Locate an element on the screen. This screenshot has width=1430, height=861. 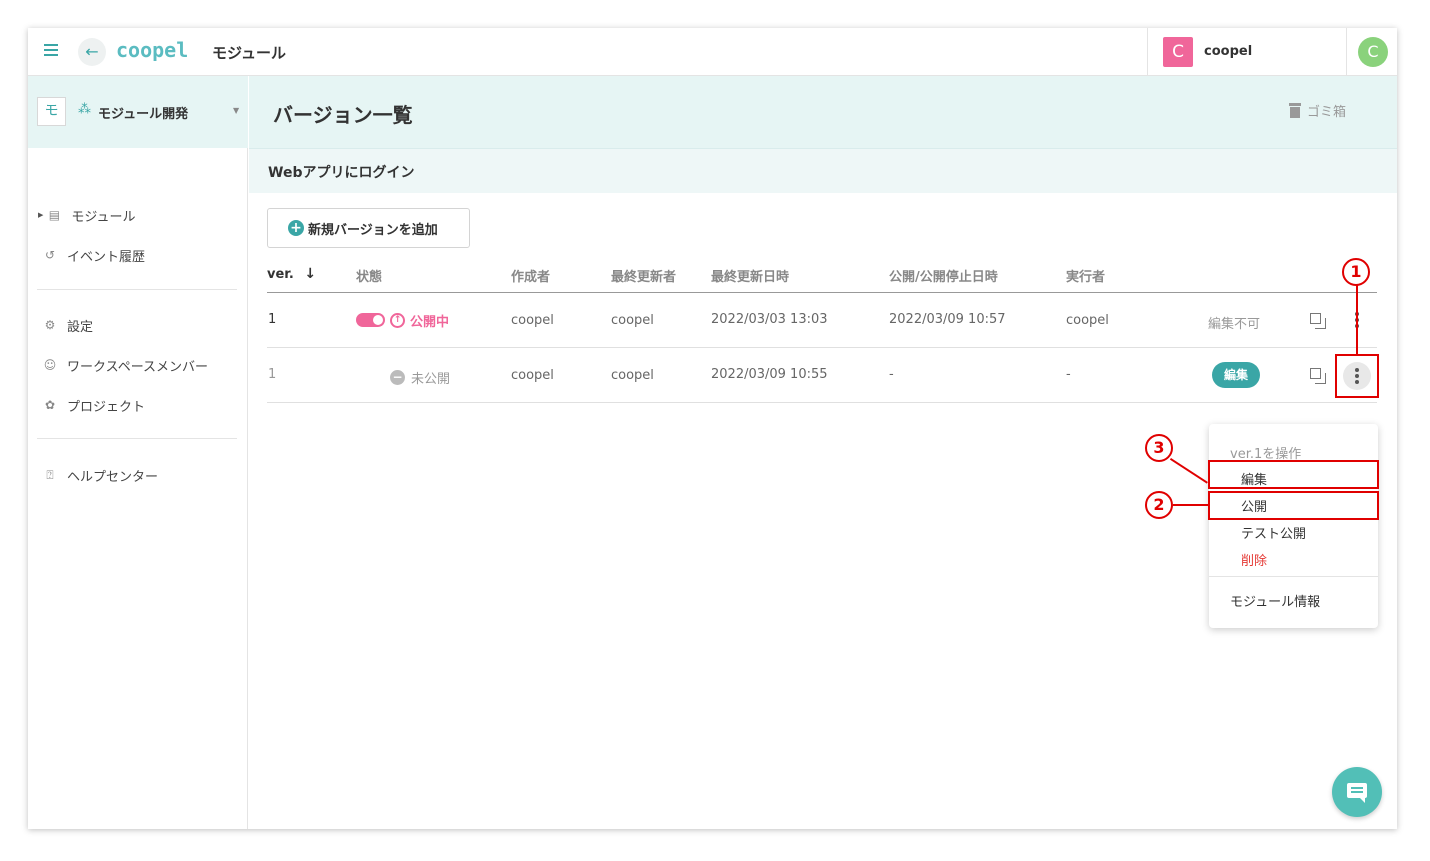
menu-divider is located at coordinates (1293, 576).